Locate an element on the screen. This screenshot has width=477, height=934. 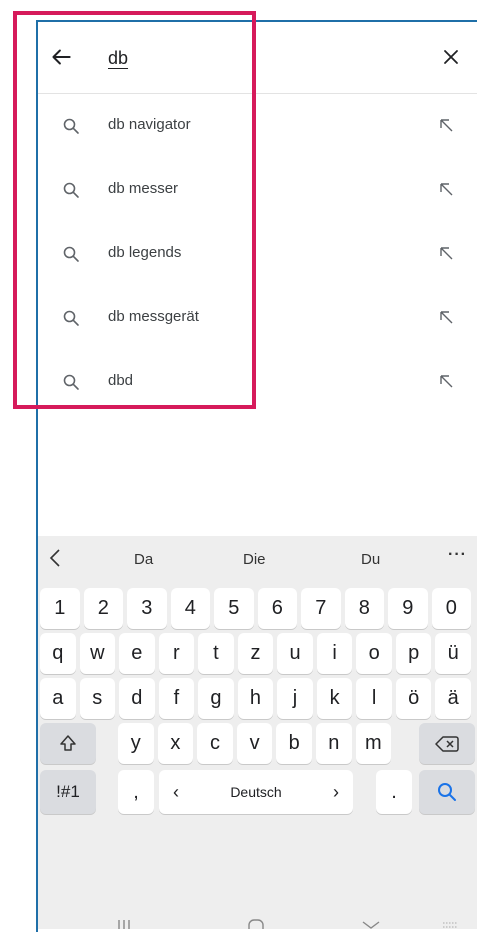
navigation-bar is located at coordinates (257, 922).